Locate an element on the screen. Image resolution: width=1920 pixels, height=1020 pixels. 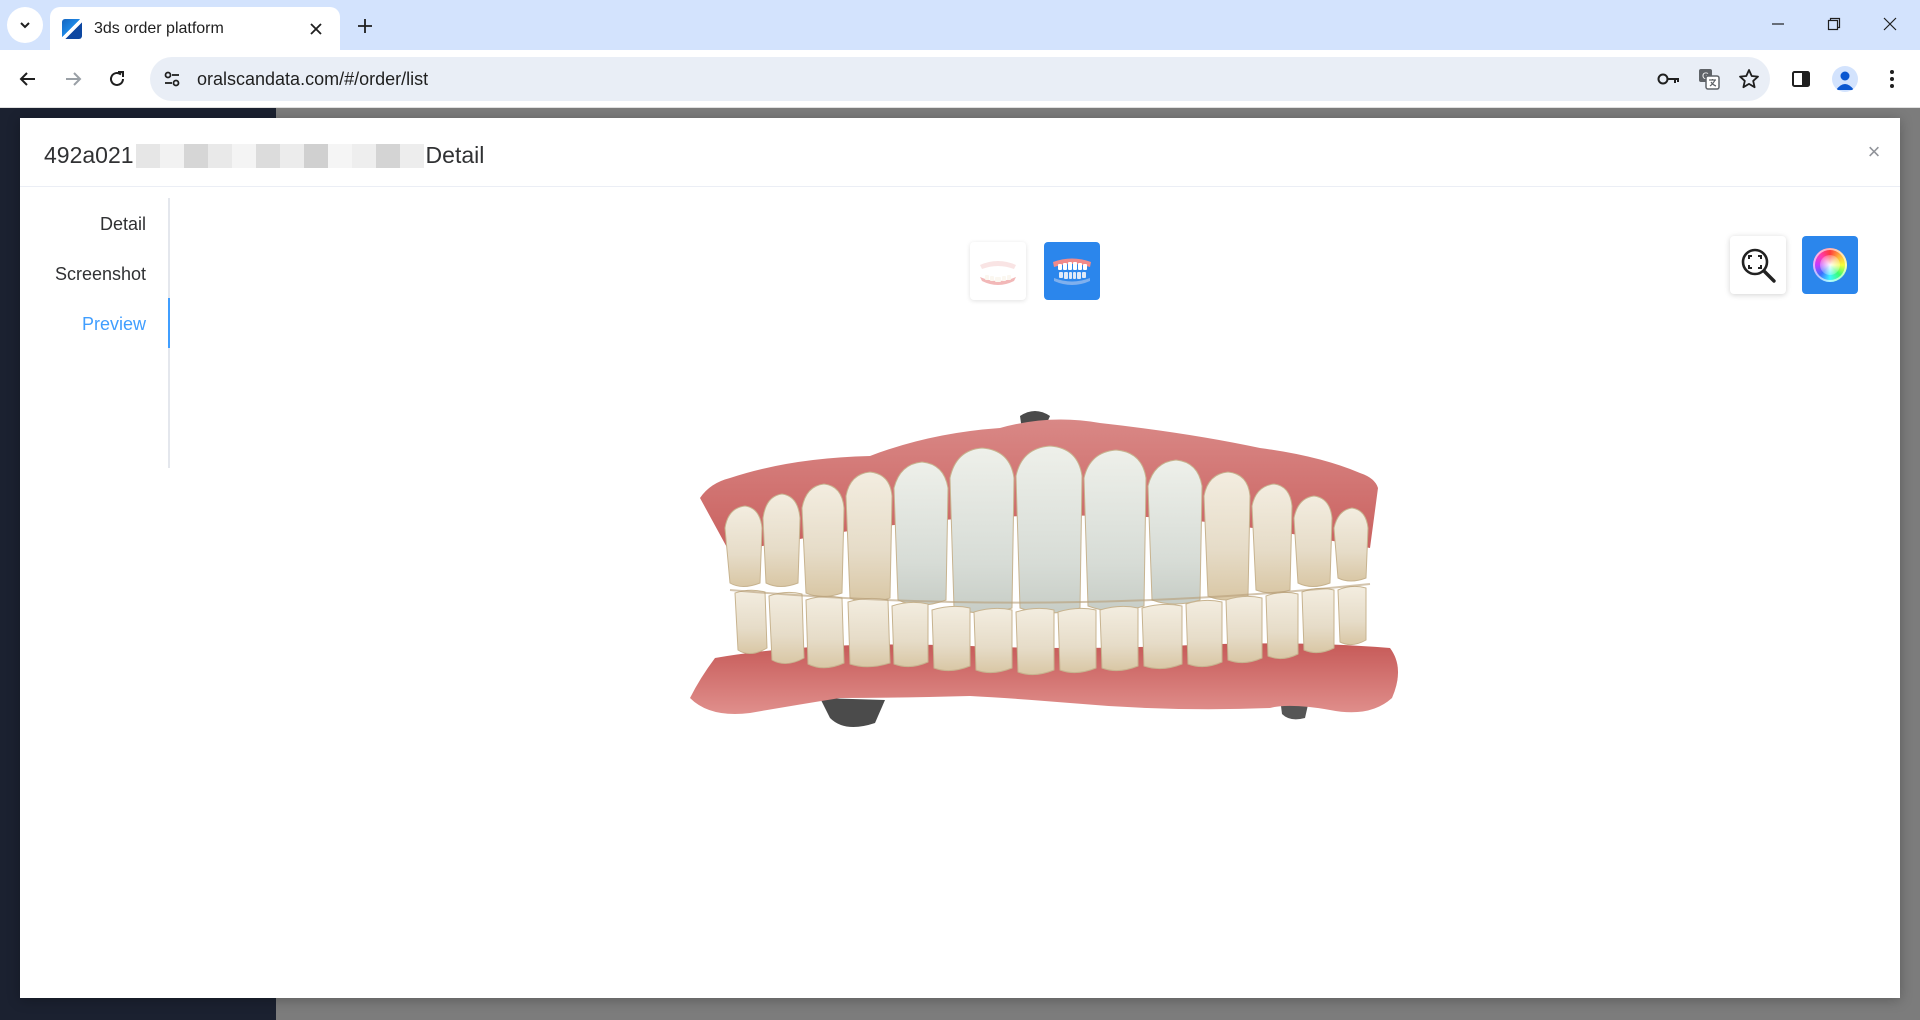
zoom-fit-icon is located at coordinates (1758, 265).